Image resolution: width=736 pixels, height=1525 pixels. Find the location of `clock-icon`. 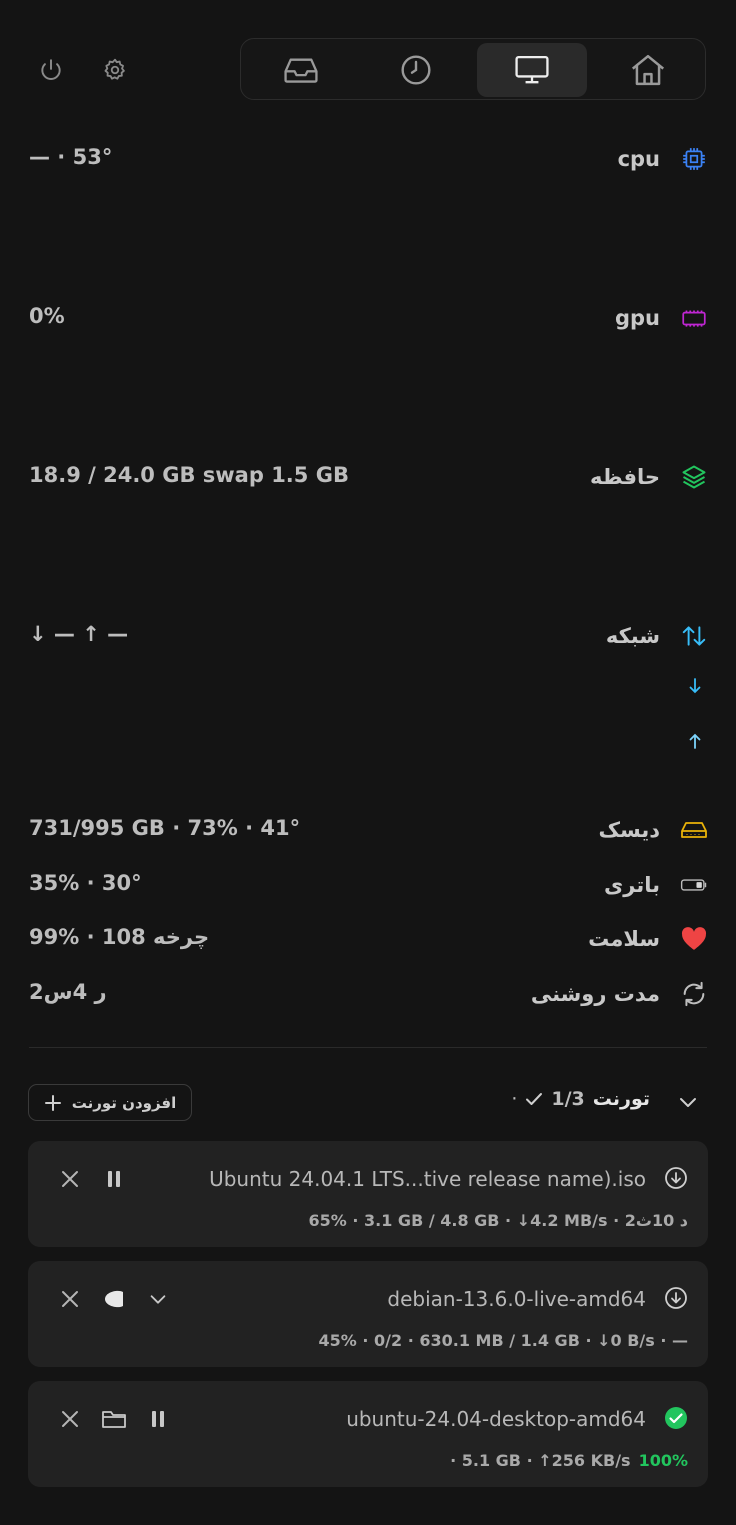

clock-icon is located at coordinates (416, 70).